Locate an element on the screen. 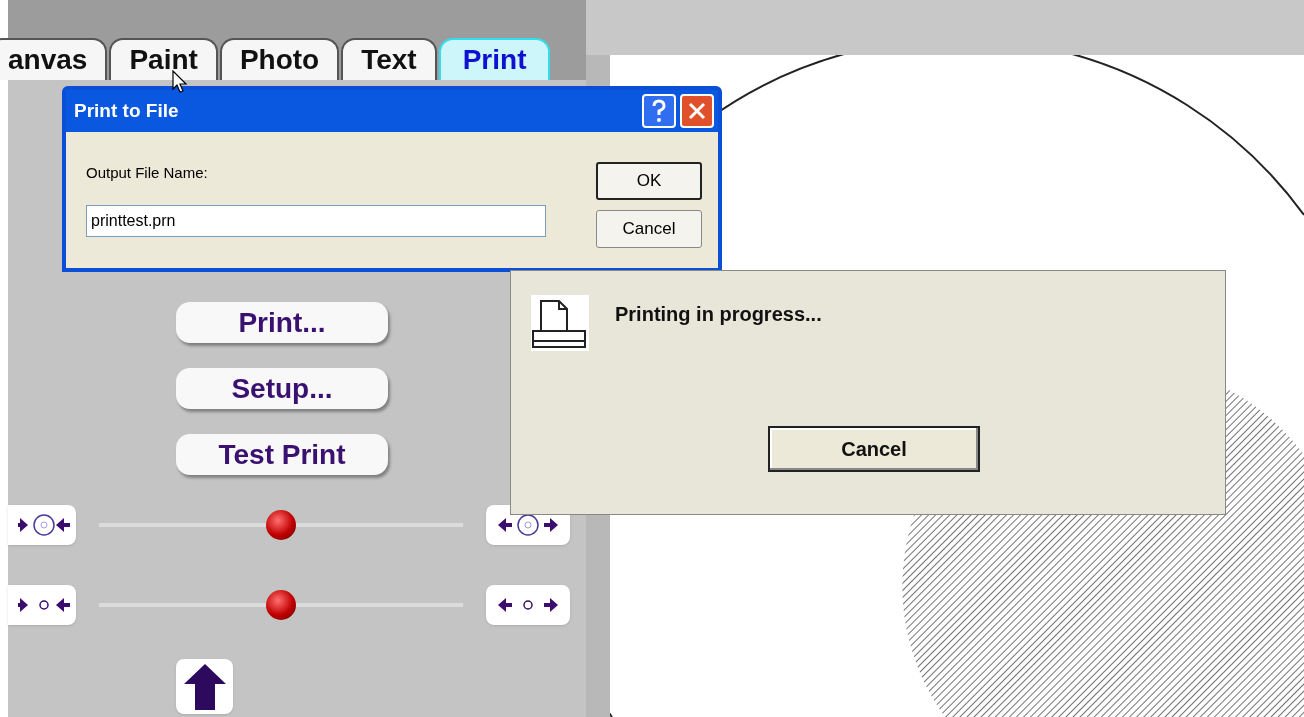  close-button is located at coordinates (697, 111).